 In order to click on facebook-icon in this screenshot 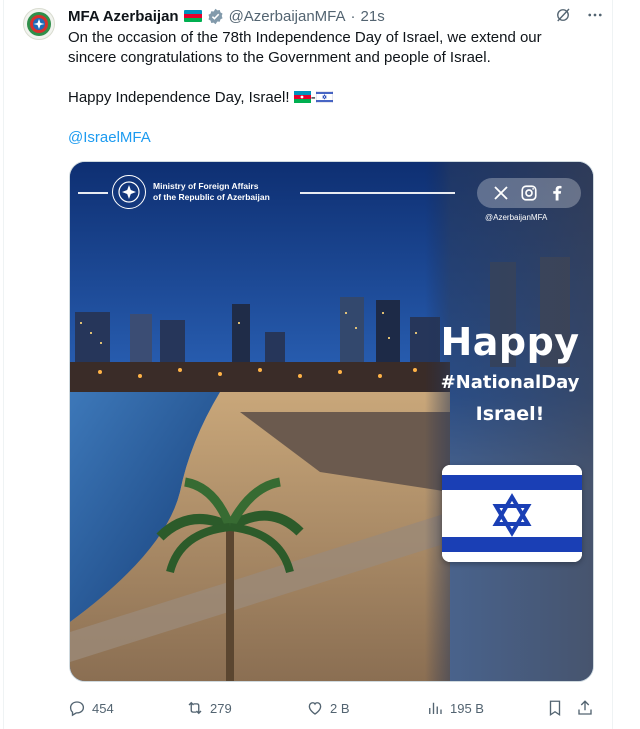, I will do `click(557, 193)`.